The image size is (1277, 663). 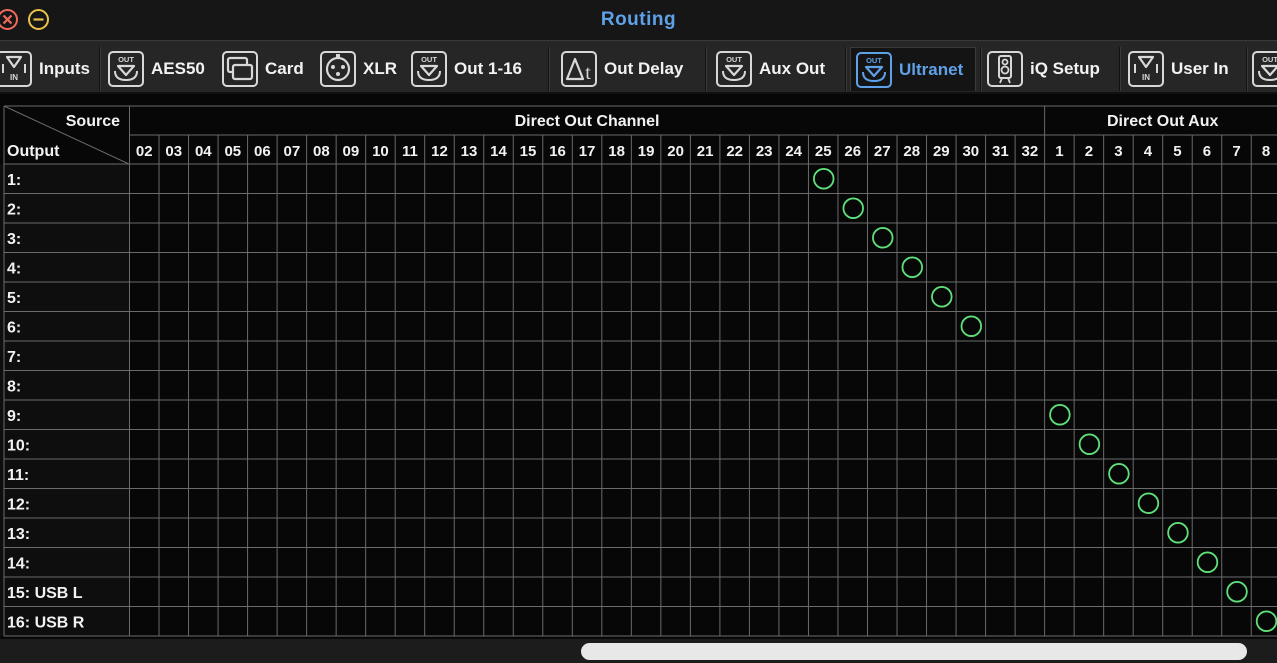 I want to click on column-label: 5, so click(x=1177, y=151).